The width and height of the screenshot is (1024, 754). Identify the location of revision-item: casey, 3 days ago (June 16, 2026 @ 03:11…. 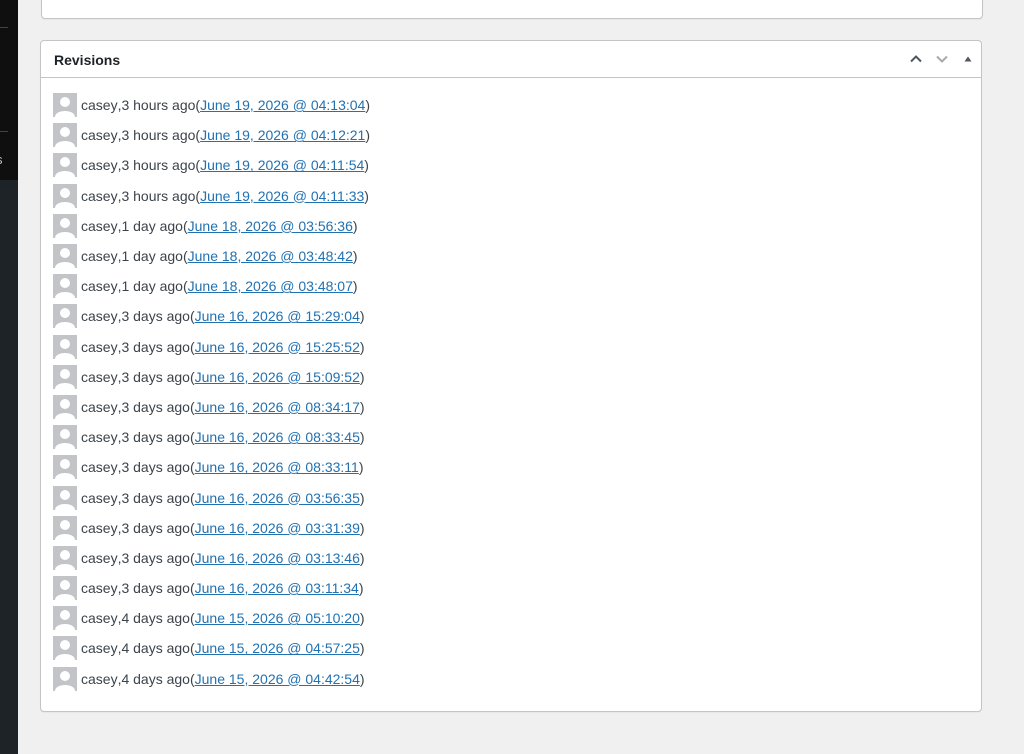
(211, 588).